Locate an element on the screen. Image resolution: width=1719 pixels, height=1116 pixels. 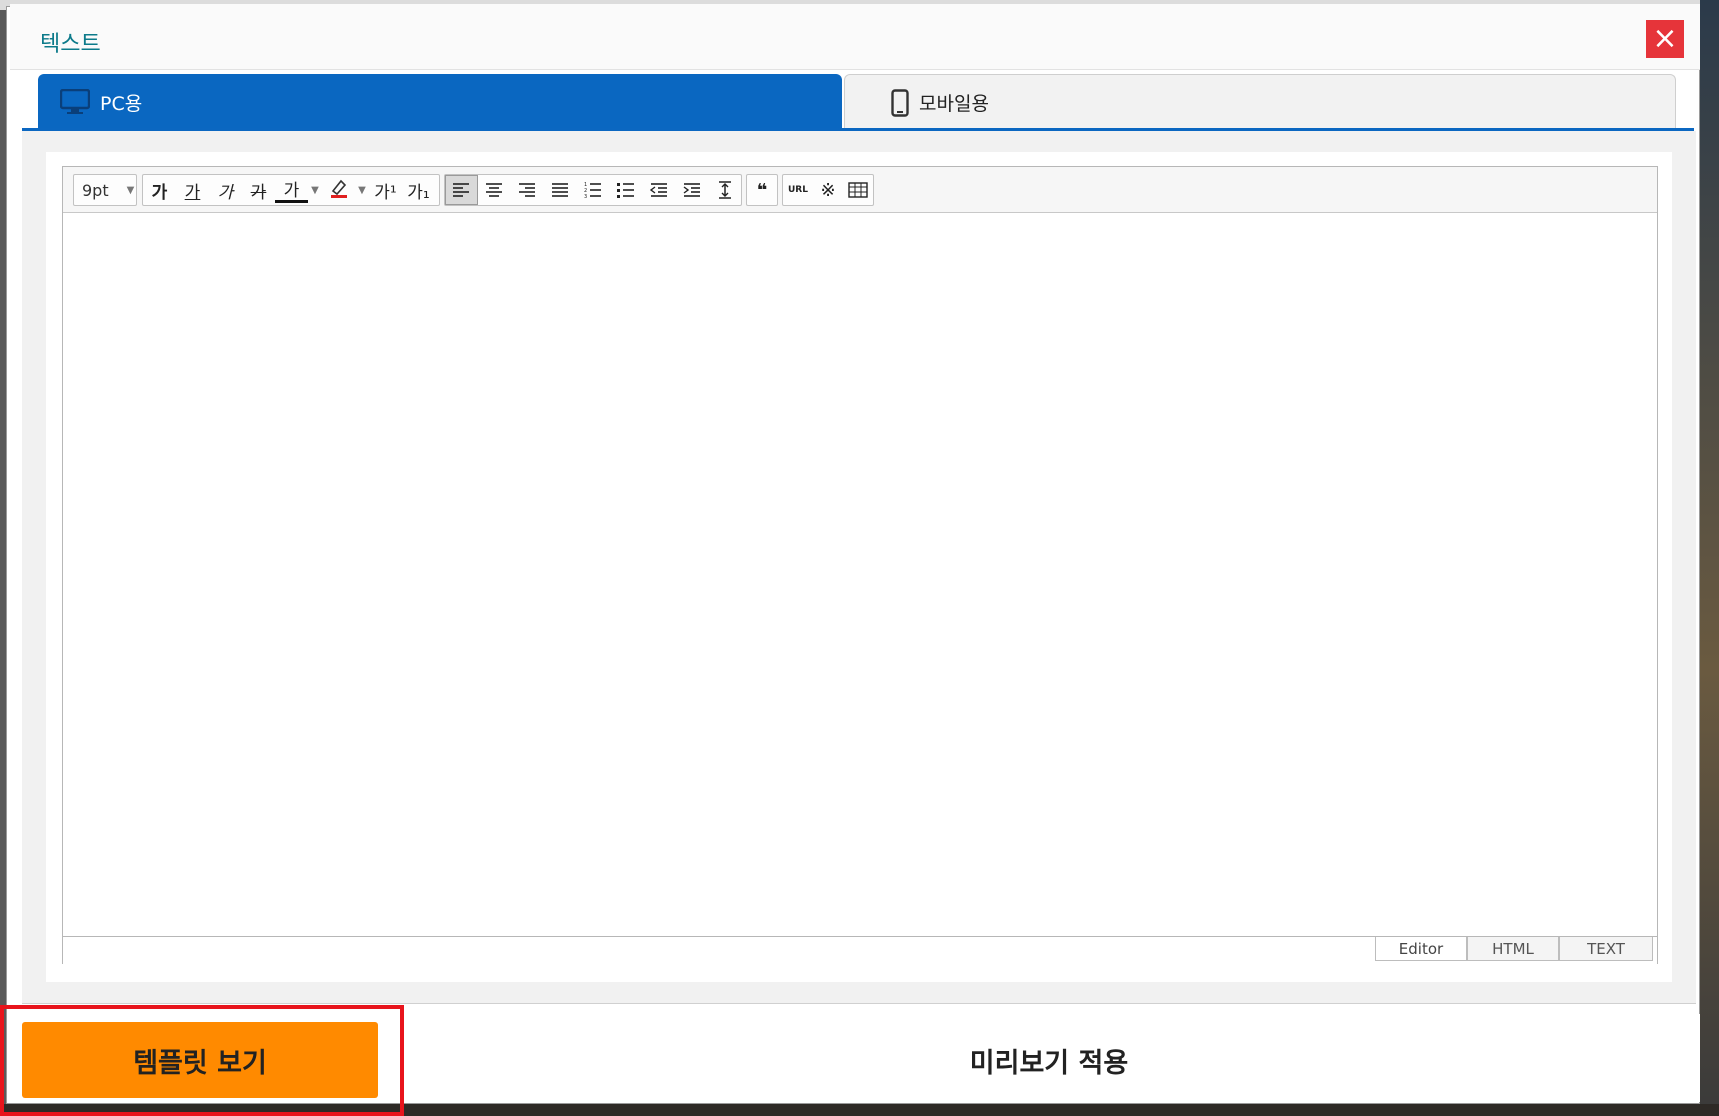
highlight-color-button is located at coordinates (338, 190).